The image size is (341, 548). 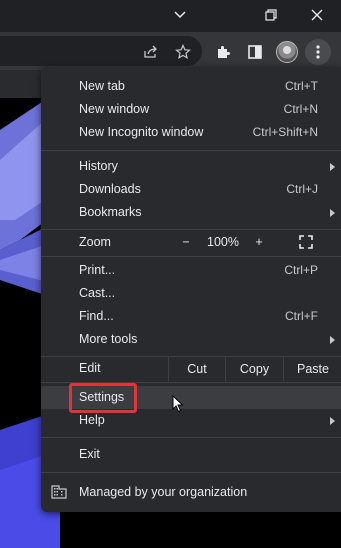 What do you see at coordinates (186, 242) in the screenshot?
I see `zoom-out-button: −` at bounding box center [186, 242].